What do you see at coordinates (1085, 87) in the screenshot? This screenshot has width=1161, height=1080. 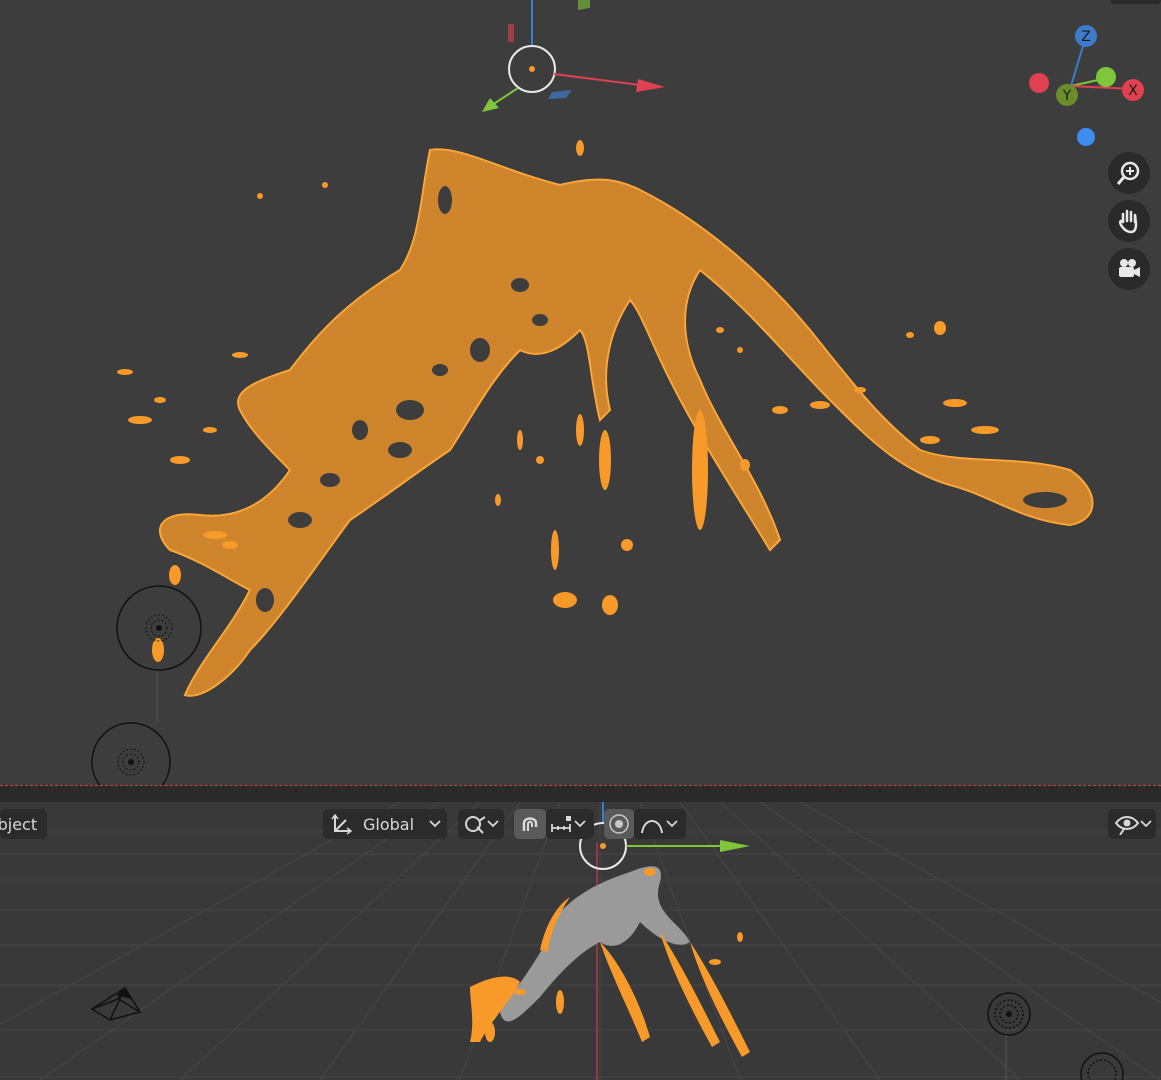 I see `axis-gizmo: Z X Y` at bounding box center [1085, 87].